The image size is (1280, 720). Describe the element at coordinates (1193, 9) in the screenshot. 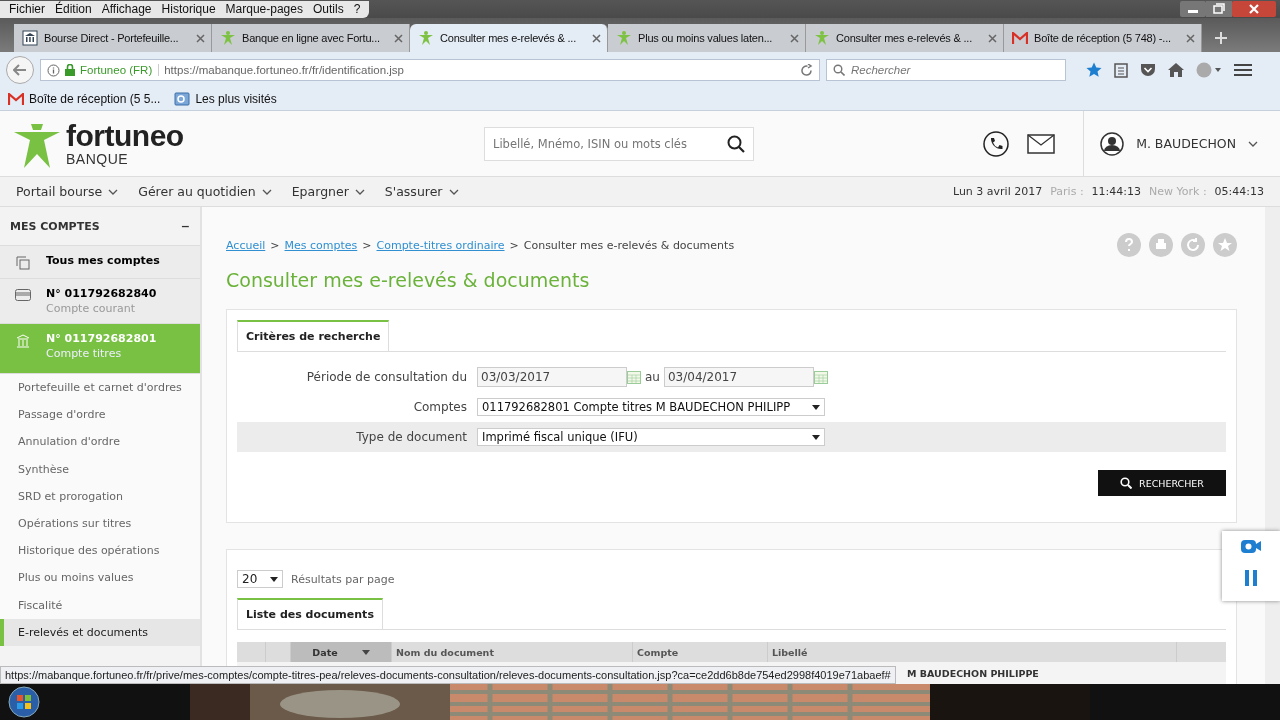

I see `minimize-icon` at that location.